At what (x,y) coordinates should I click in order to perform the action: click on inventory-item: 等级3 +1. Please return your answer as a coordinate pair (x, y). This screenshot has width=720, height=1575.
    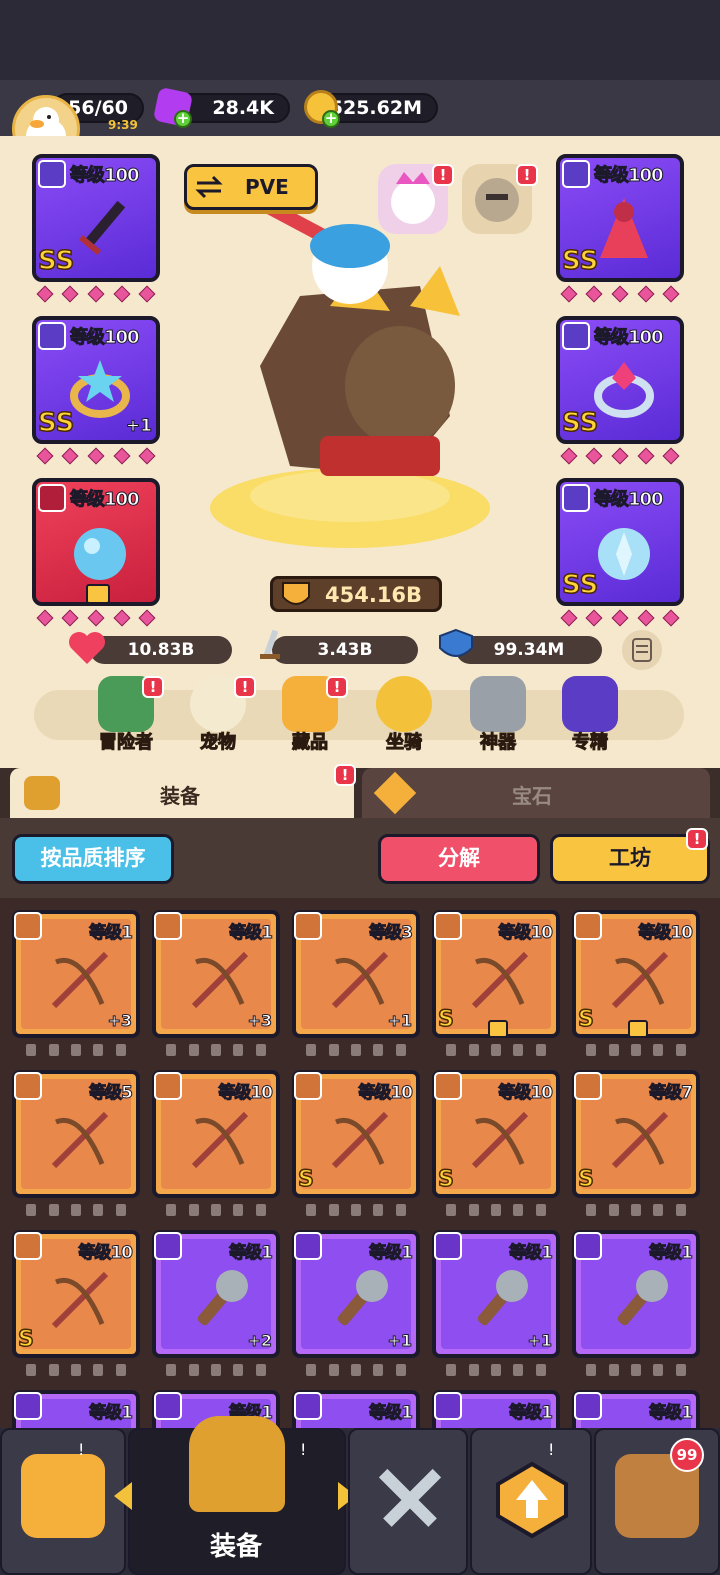
    Looking at the image, I should click on (356, 974).